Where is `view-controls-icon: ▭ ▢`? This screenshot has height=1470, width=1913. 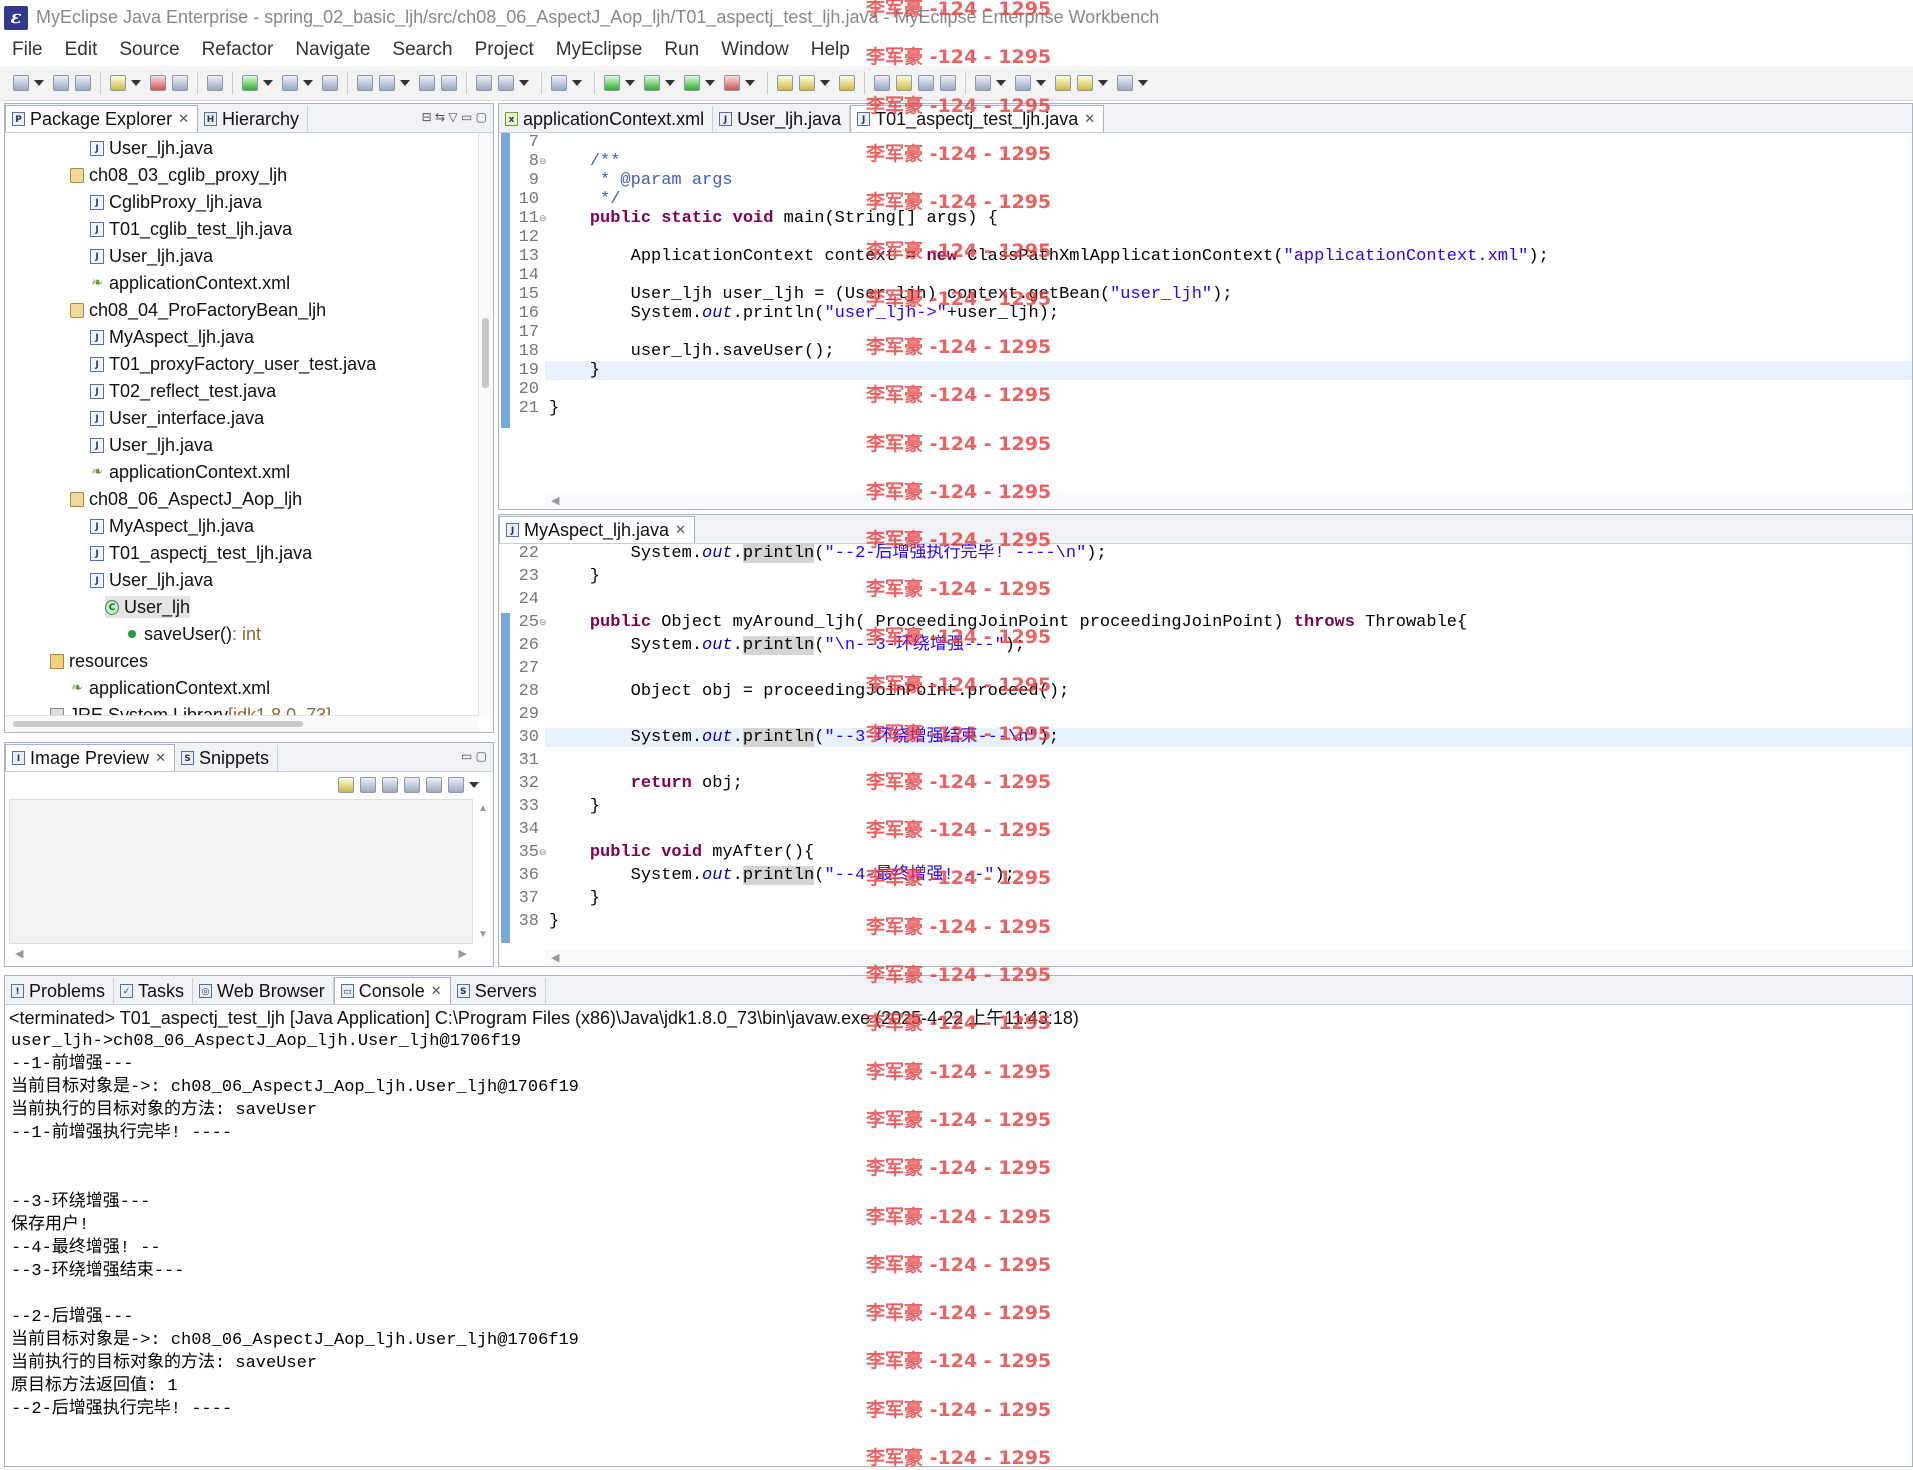
view-controls-icon: ▭ ▢ is located at coordinates (474, 756).